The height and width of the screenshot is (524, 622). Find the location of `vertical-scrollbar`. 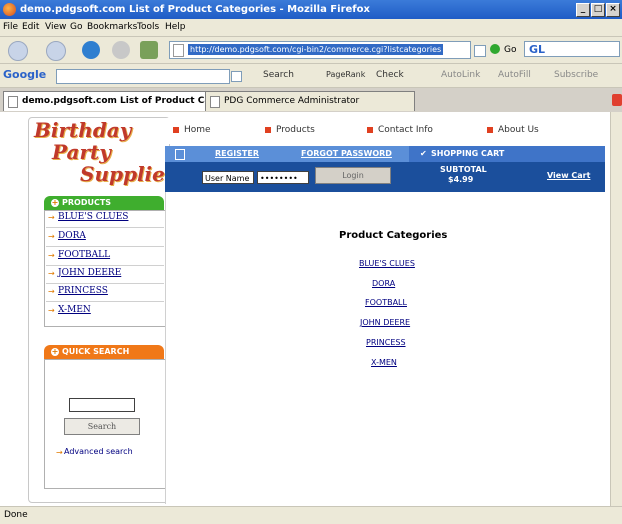

vertical-scrollbar is located at coordinates (616, 309).